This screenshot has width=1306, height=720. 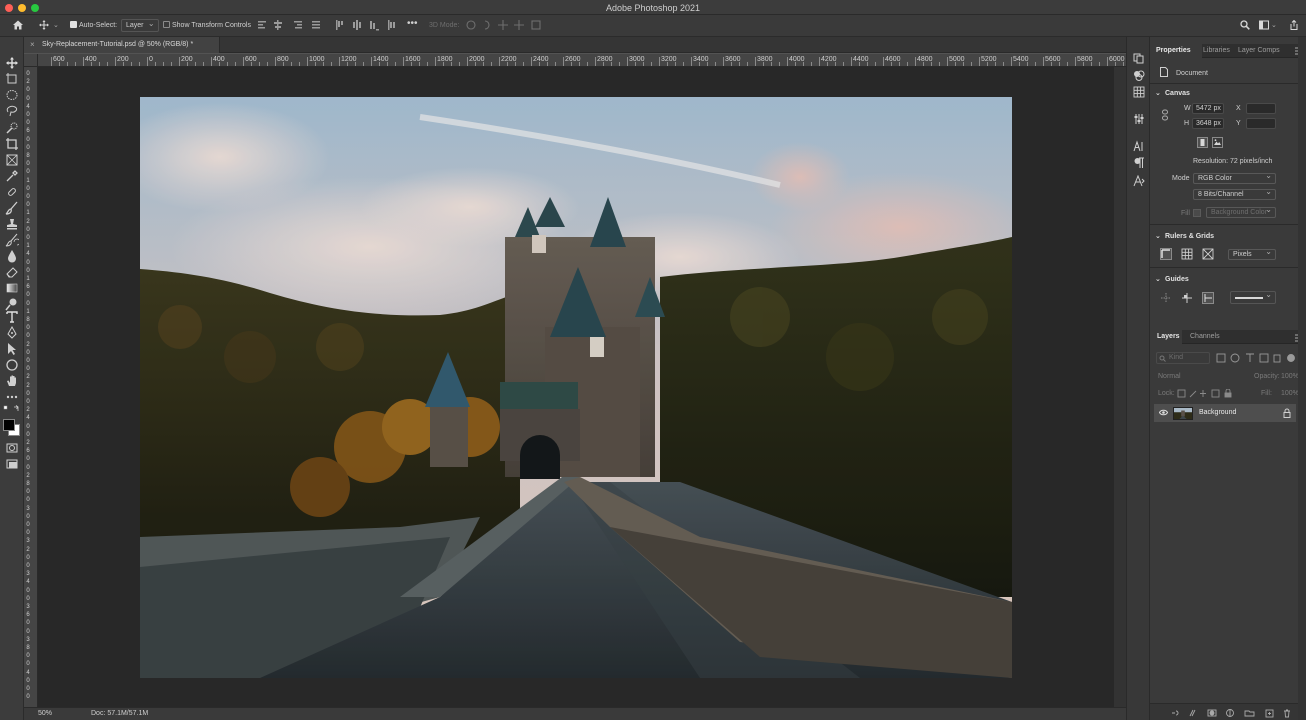 I want to click on preset-chevron-icon: ⌄, so click(x=56, y=26).